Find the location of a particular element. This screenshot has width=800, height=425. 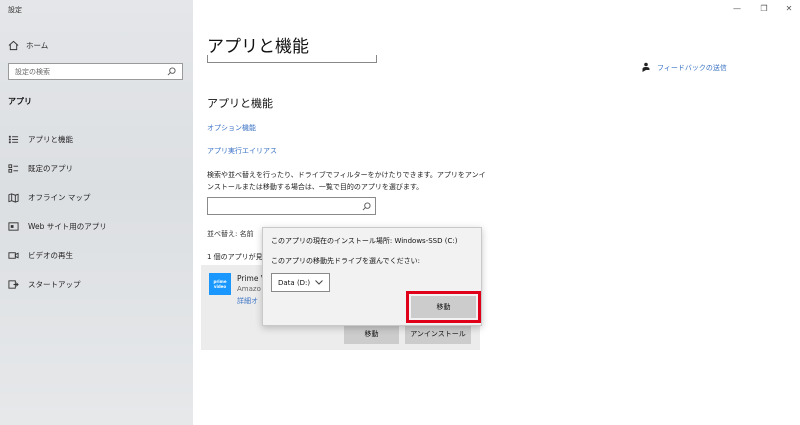

page-title: アプリと機能 is located at coordinates (258, 47).